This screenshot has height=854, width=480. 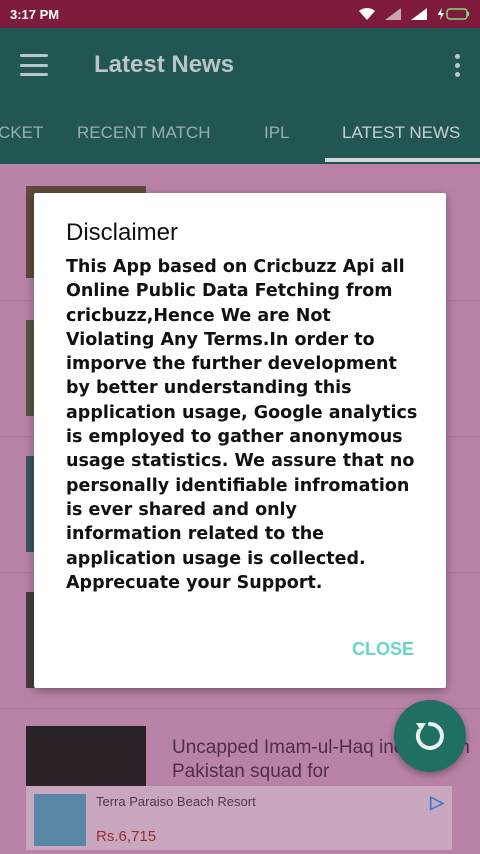 What do you see at coordinates (367, 13) in the screenshot?
I see `wifi-icon` at bounding box center [367, 13].